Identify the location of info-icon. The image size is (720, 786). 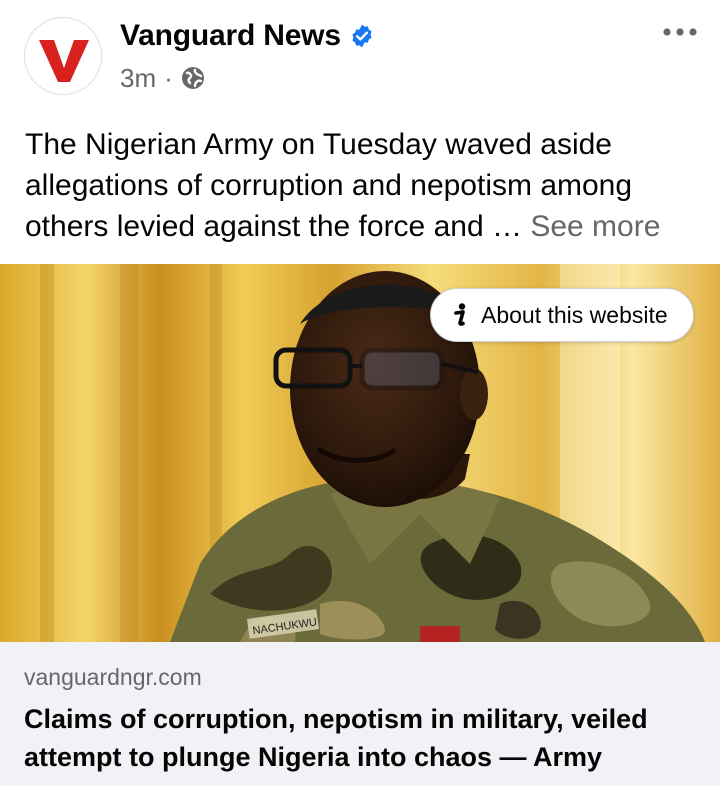
(460, 315).